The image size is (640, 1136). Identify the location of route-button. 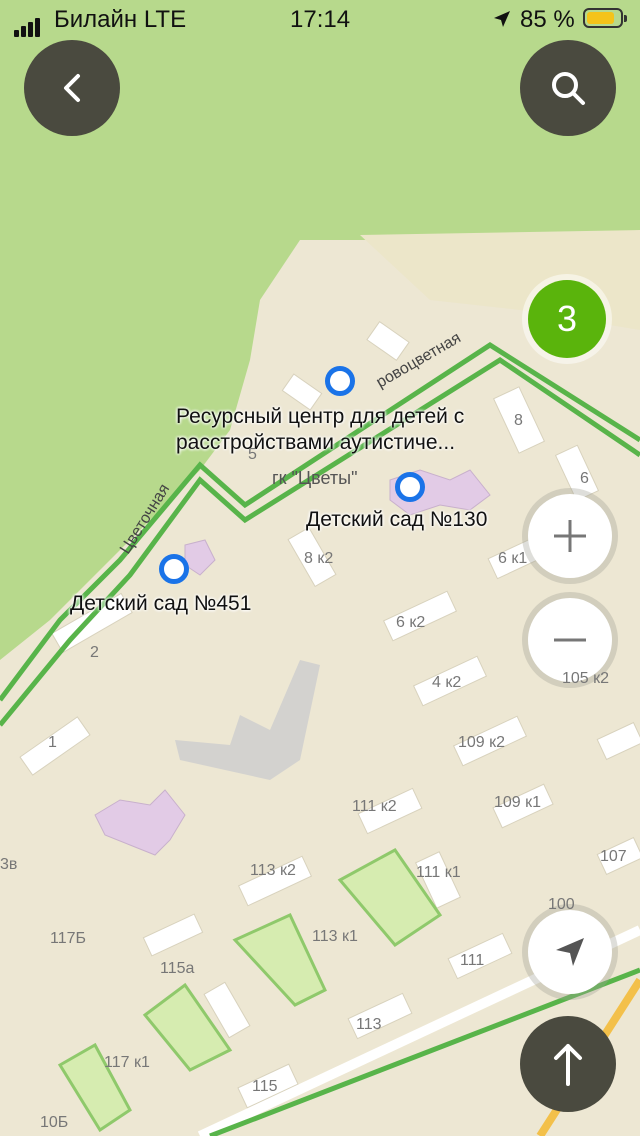
(568, 1064).